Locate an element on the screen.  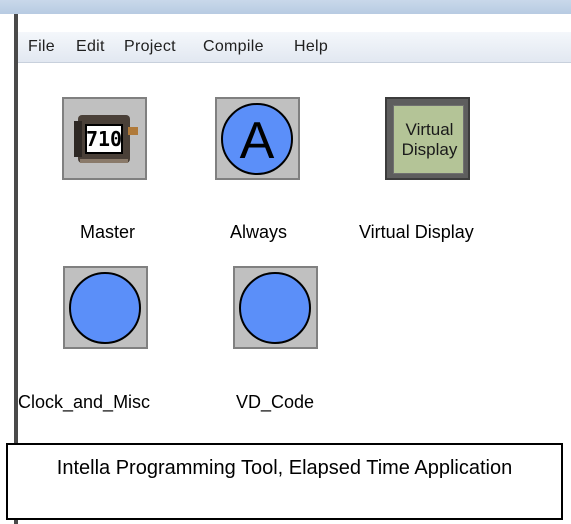
tile-always-label: Always is located at coordinates (259, 232).